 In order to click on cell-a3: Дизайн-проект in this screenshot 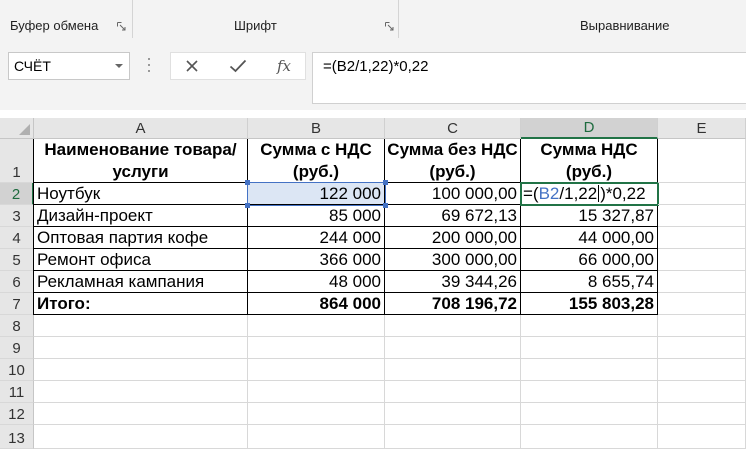, I will do `click(141, 216)`.